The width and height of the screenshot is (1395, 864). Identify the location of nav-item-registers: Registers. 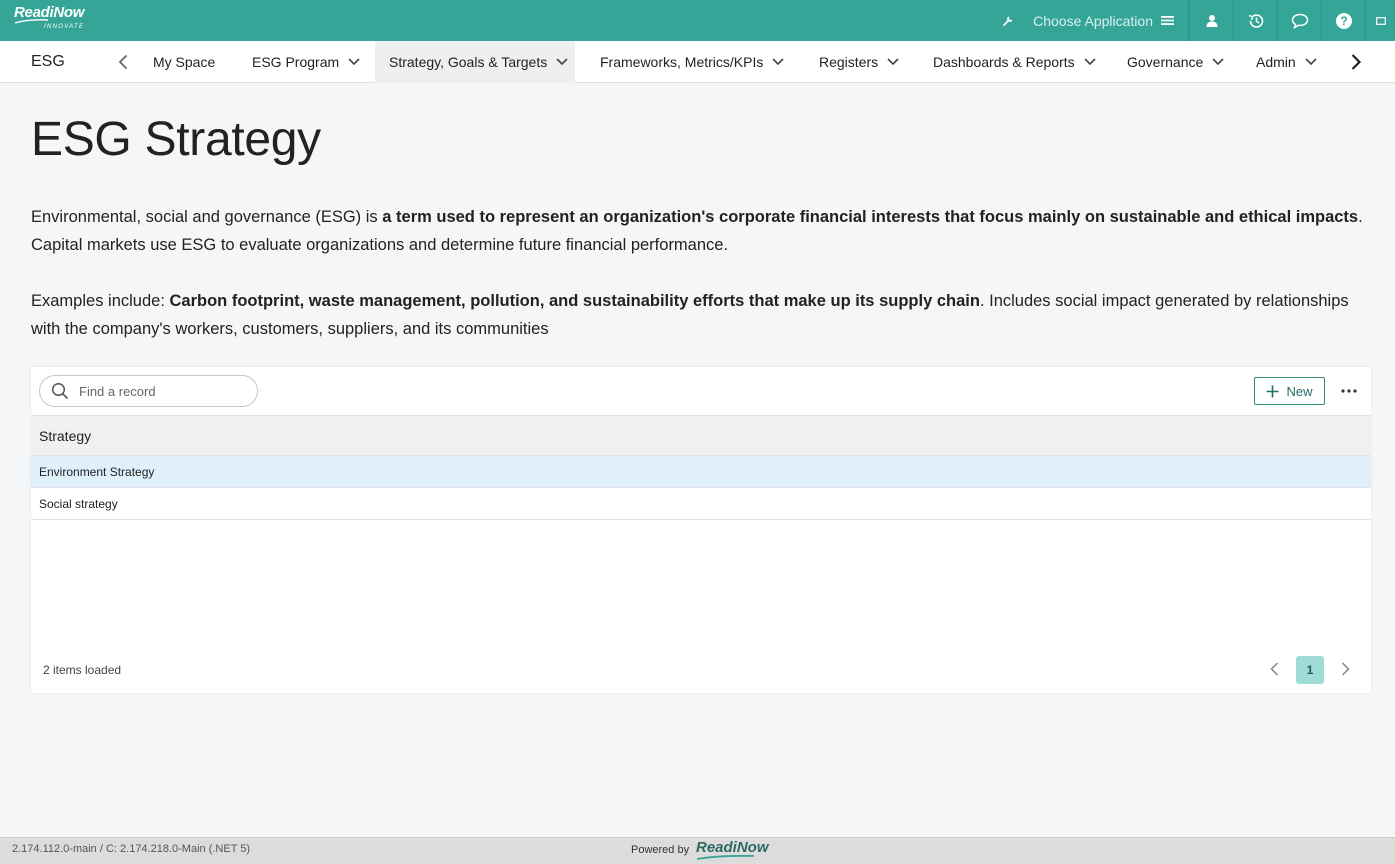
(859, 62).